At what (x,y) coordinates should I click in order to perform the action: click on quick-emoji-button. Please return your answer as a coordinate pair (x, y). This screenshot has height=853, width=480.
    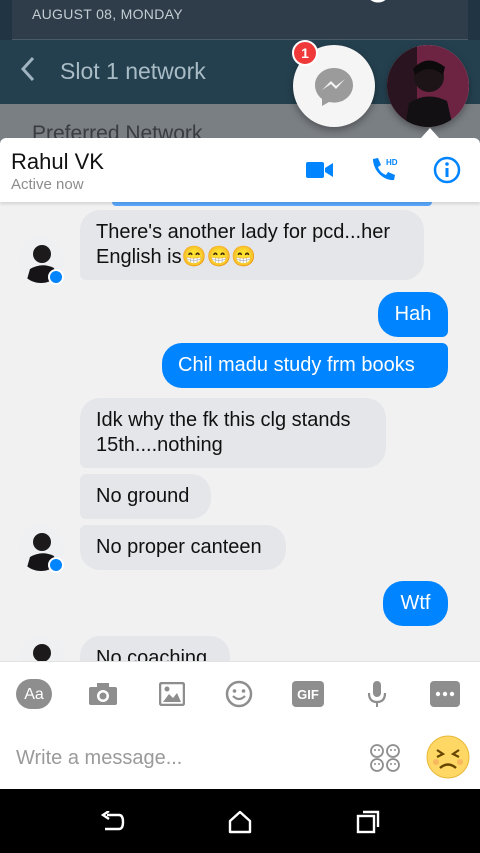
    Looking at the image, I should click on (448, 757).